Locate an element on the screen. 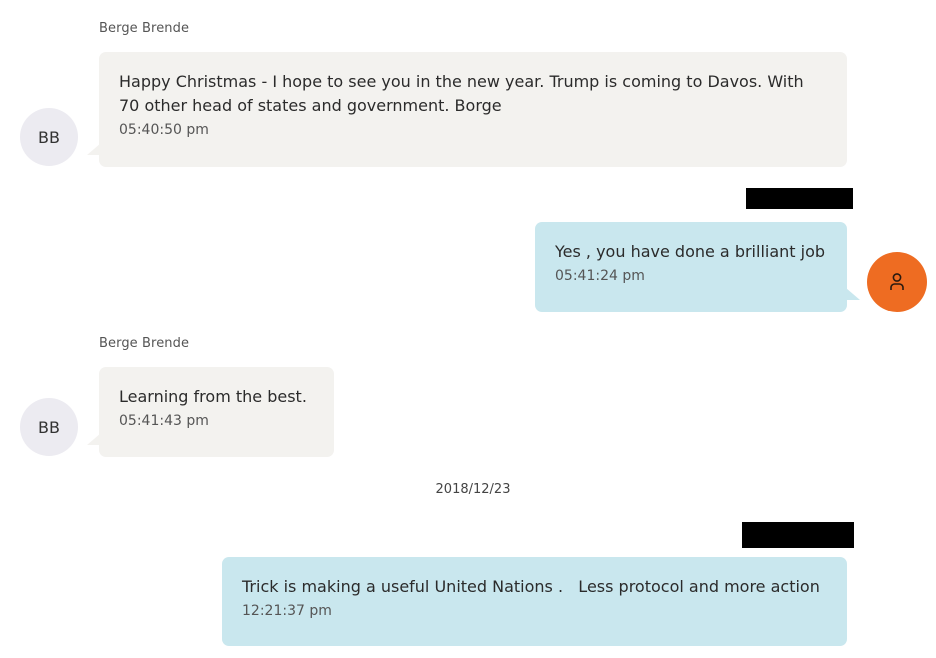 This screenshot has height=658, width=936. user-avatar is located at coordinates (897, 282).